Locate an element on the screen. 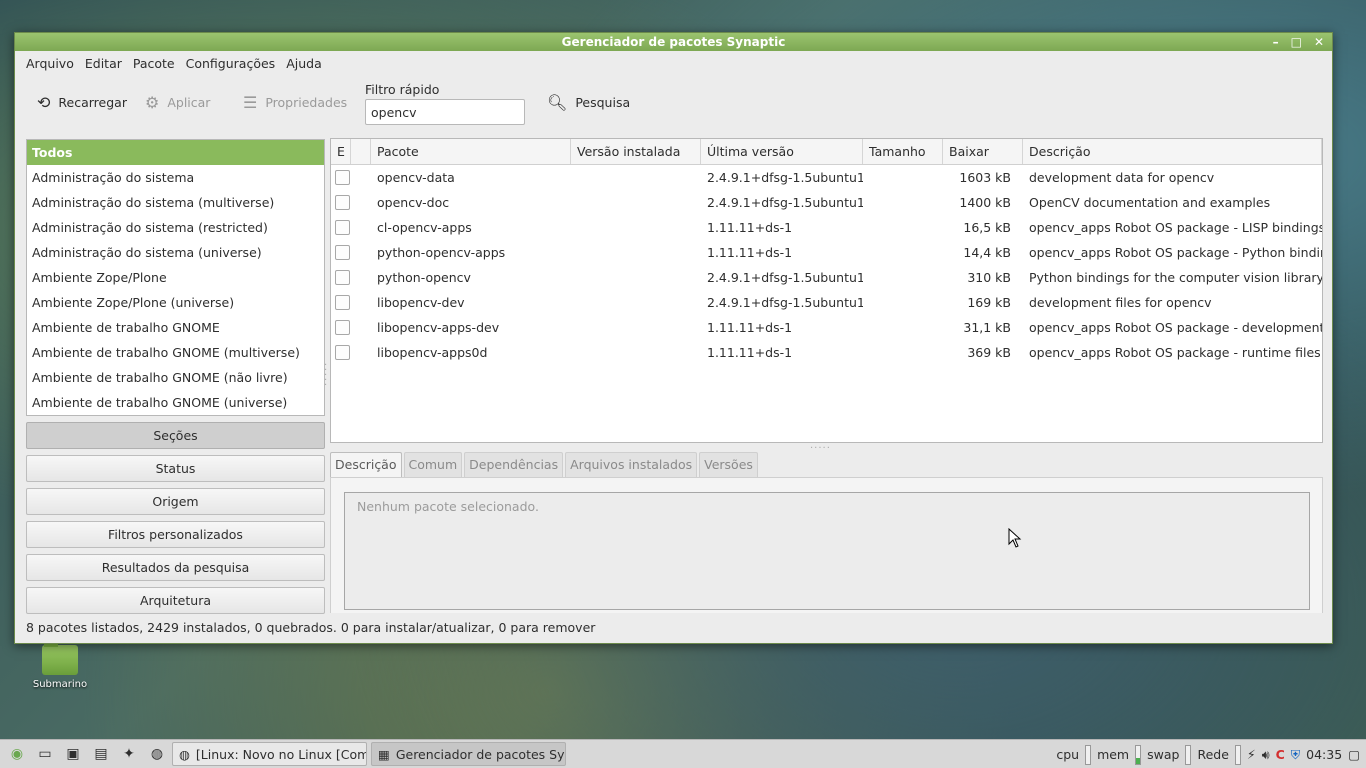 The width and height of the screenshot is (1366, 768). menu-editar: Editar is located at coordinates (106, 63).